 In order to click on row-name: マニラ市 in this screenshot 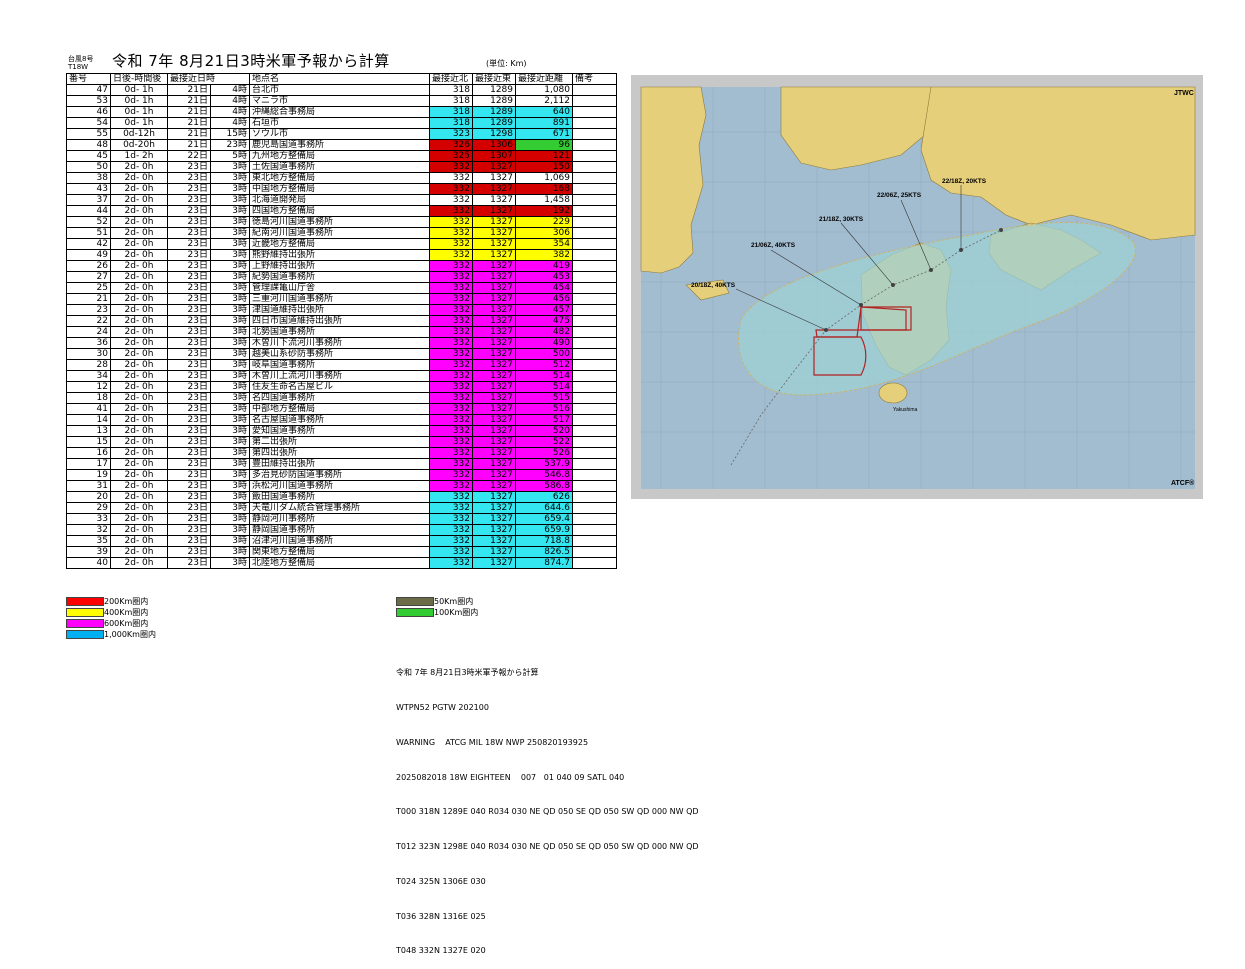, I will do `click(339, 101)`.